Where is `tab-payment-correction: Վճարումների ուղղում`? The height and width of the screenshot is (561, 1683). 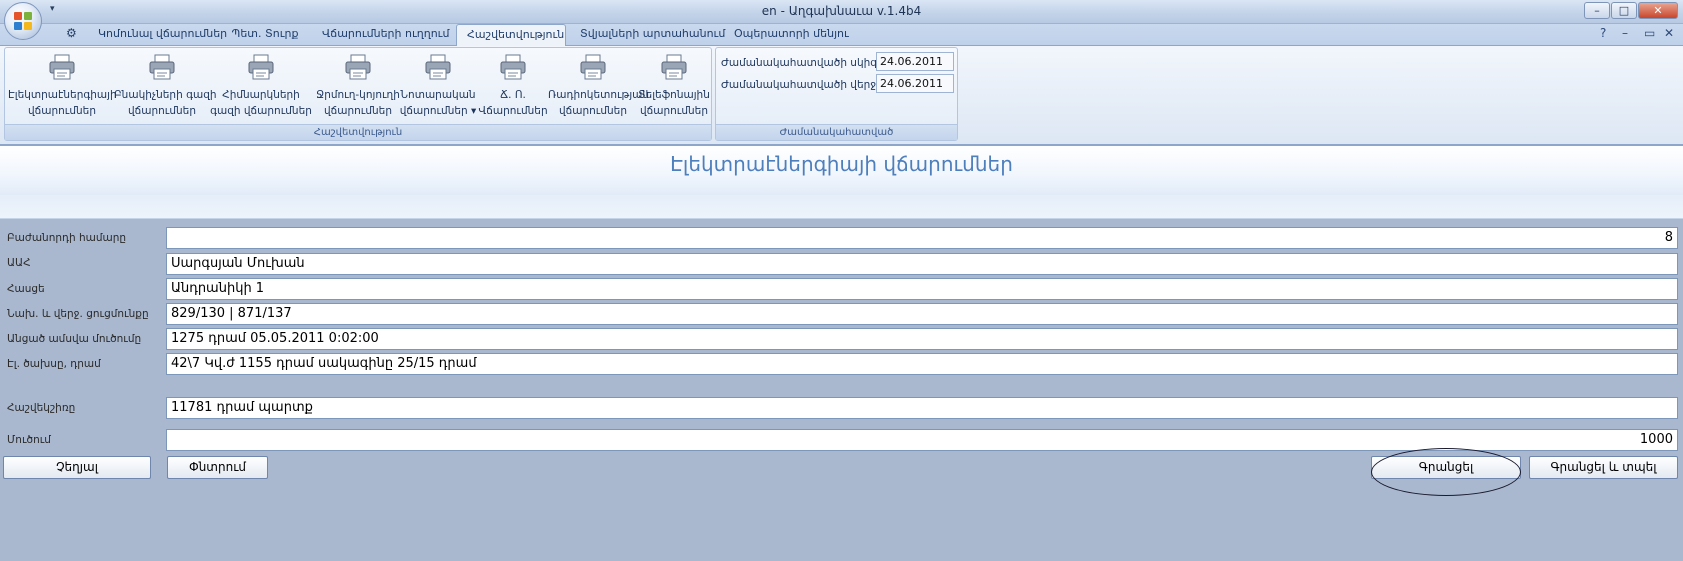 tab-payment-correction: Վճարումների ուղղում is located at coordinates (382, 34).